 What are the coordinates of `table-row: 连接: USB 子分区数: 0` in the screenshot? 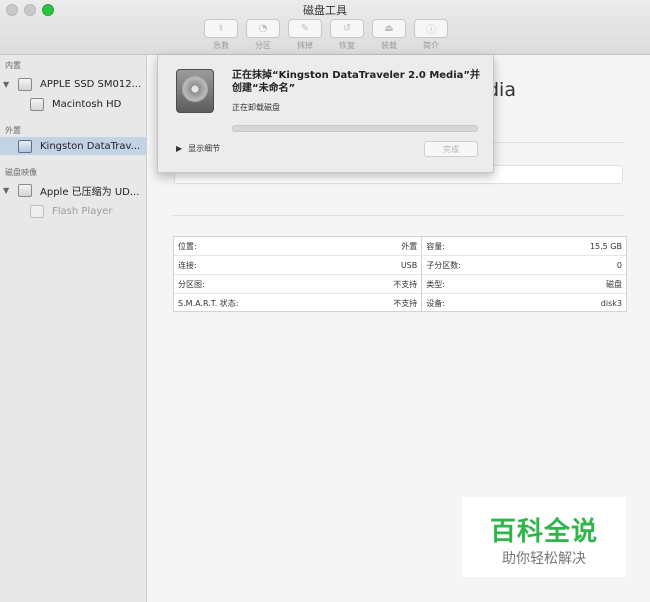 It's located at (400, 265).